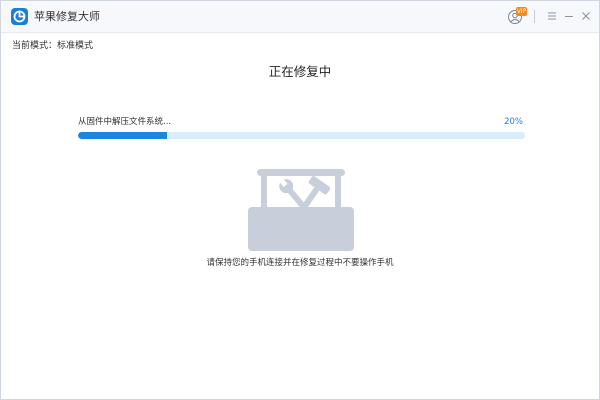 The height and width of the screenshot is (400, 600). What do you see at coordinates (301, 210) in the screenshot?
I see `toolbox-icon` at bounding box center [301, 210].